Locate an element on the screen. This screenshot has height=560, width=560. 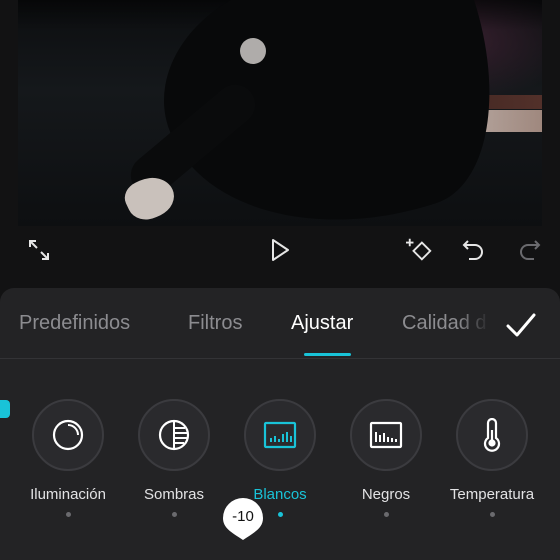
slider-value: -10 is located at coordinates (243, 516).